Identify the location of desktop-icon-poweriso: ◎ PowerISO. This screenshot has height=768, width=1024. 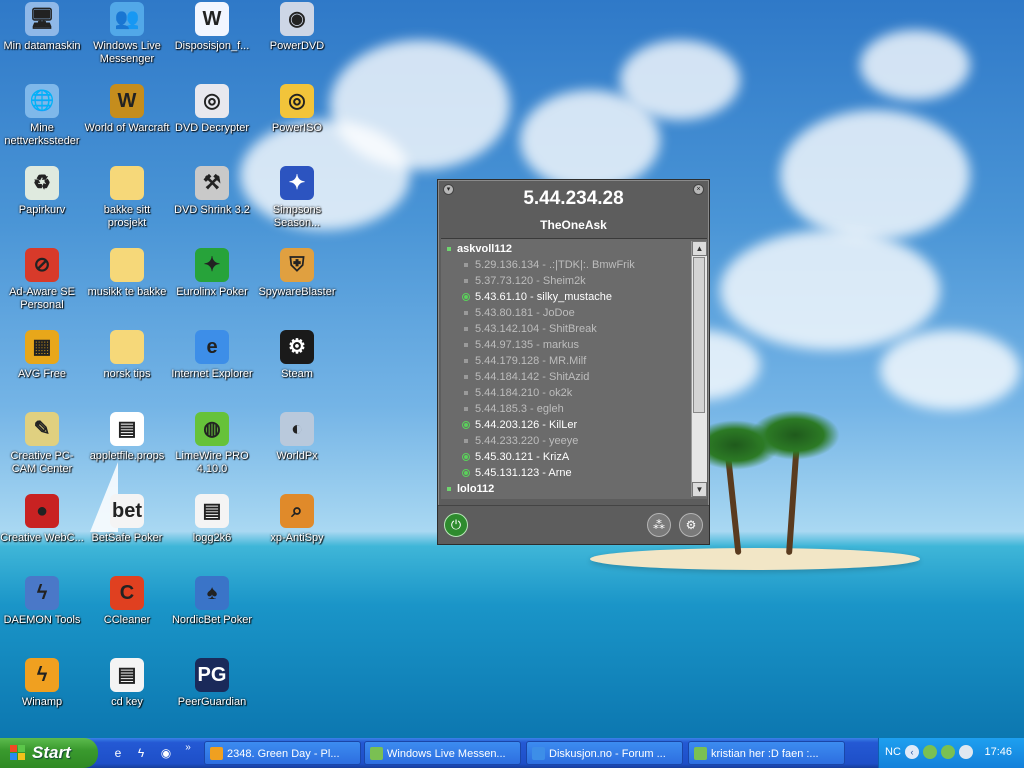
(297, 109).